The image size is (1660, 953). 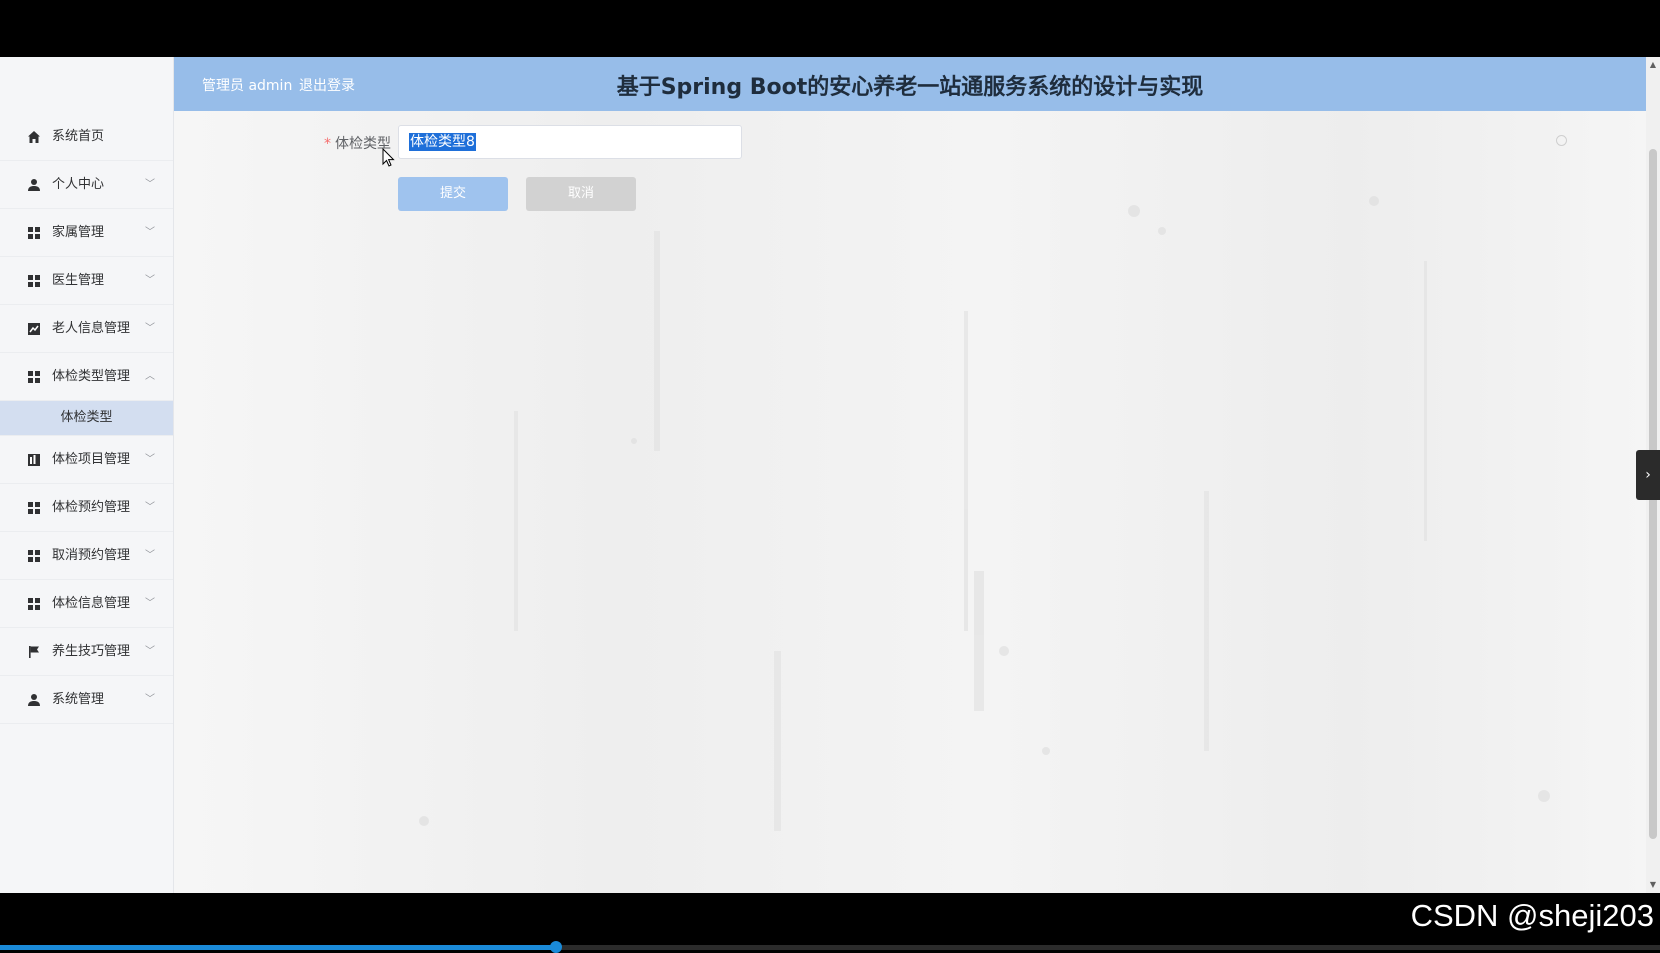 What do you see at coordinates (78, 280) in the screenshot?
I see `sidebar-item-label: 医生管理` at bounding box center [78, 280].